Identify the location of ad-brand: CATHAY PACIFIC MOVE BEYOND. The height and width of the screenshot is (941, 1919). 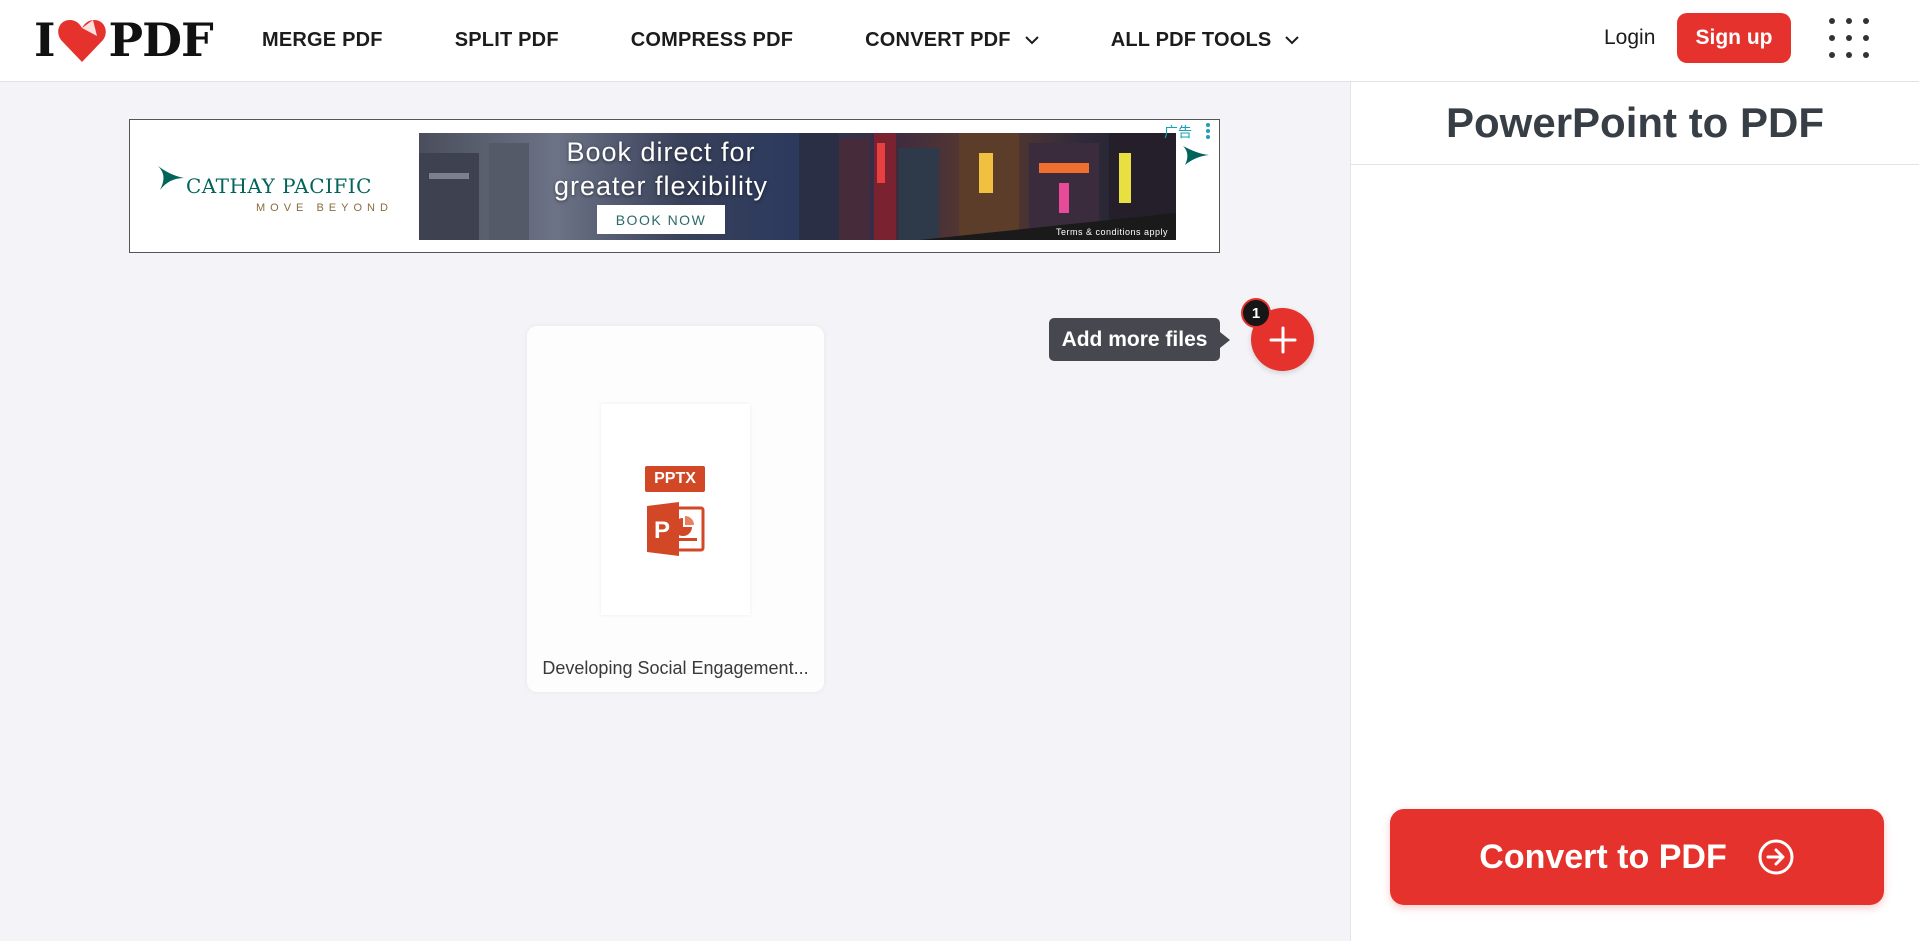
(281, 192).